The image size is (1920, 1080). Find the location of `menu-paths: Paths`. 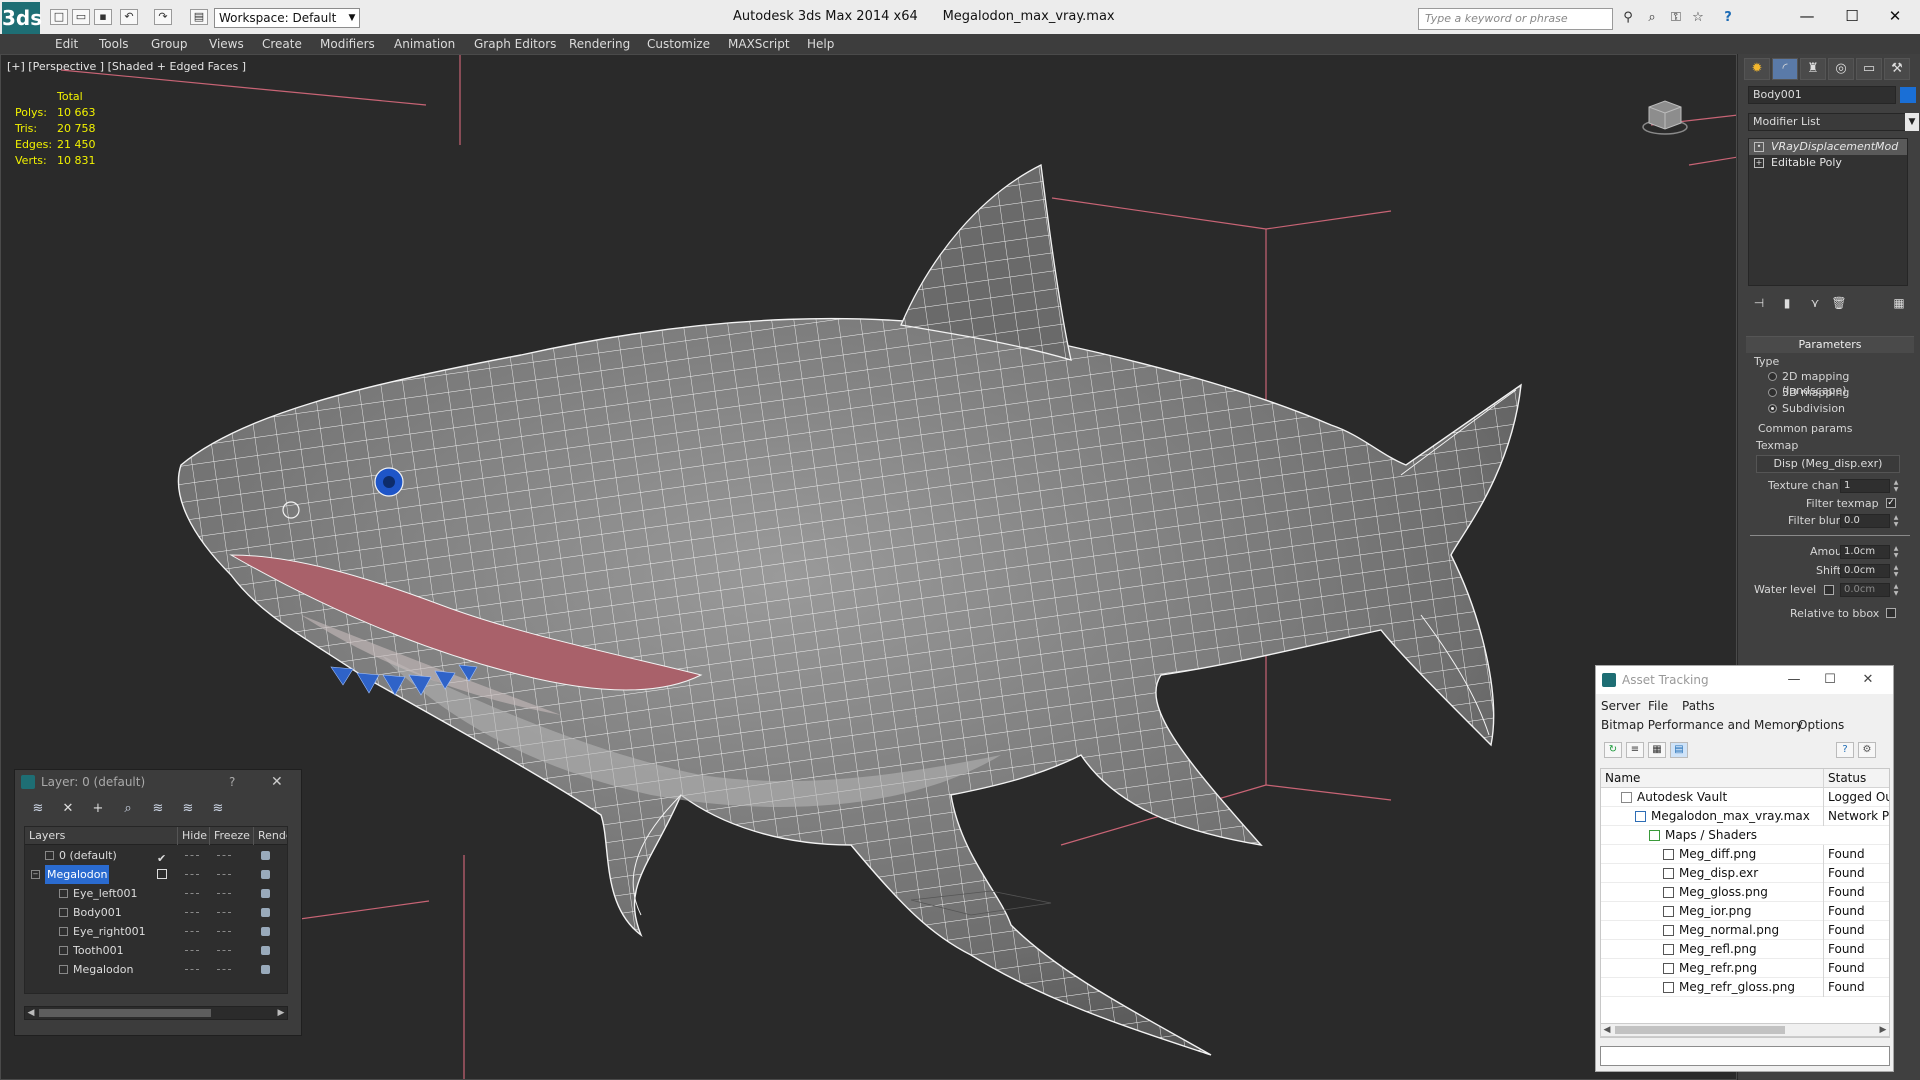

menu-paths: Paths is located at coordinates (1698, 706).